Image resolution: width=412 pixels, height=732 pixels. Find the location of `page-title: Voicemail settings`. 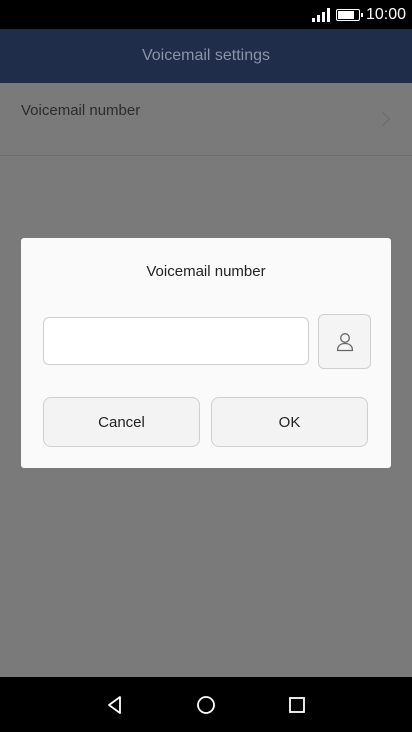

page-title: Voicemail settings is located at coordinates (206, 55).